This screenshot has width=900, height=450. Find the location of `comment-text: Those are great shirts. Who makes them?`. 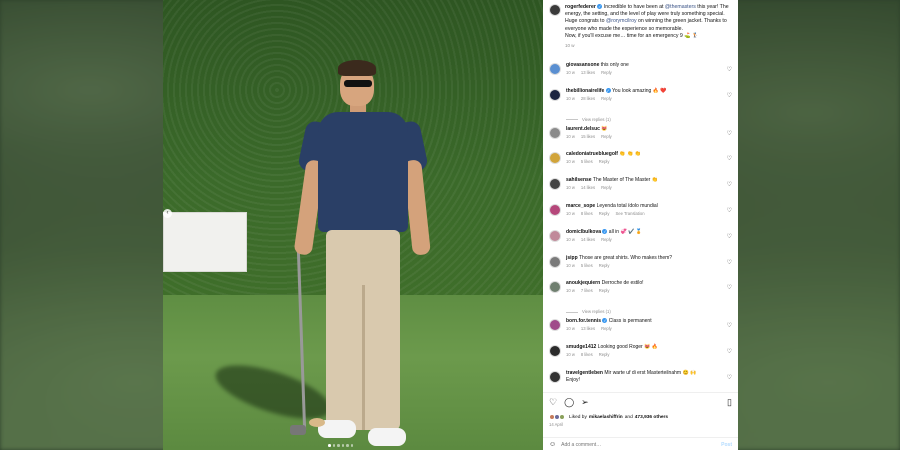

comment-text: Those are great shirts. Who makes them? is located at coordinates (625, 257).